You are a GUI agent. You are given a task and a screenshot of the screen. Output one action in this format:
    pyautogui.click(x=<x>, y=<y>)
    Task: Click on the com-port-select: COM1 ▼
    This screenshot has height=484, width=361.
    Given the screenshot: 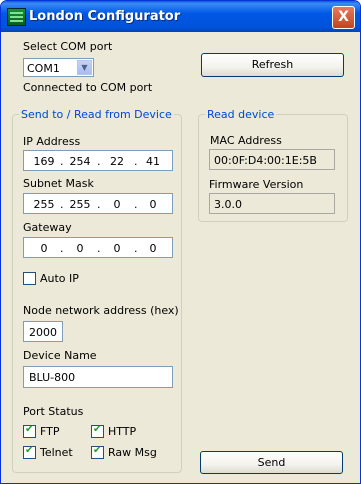 What is the action you would take?
    pyautogui.click(x=58, y=67)
    